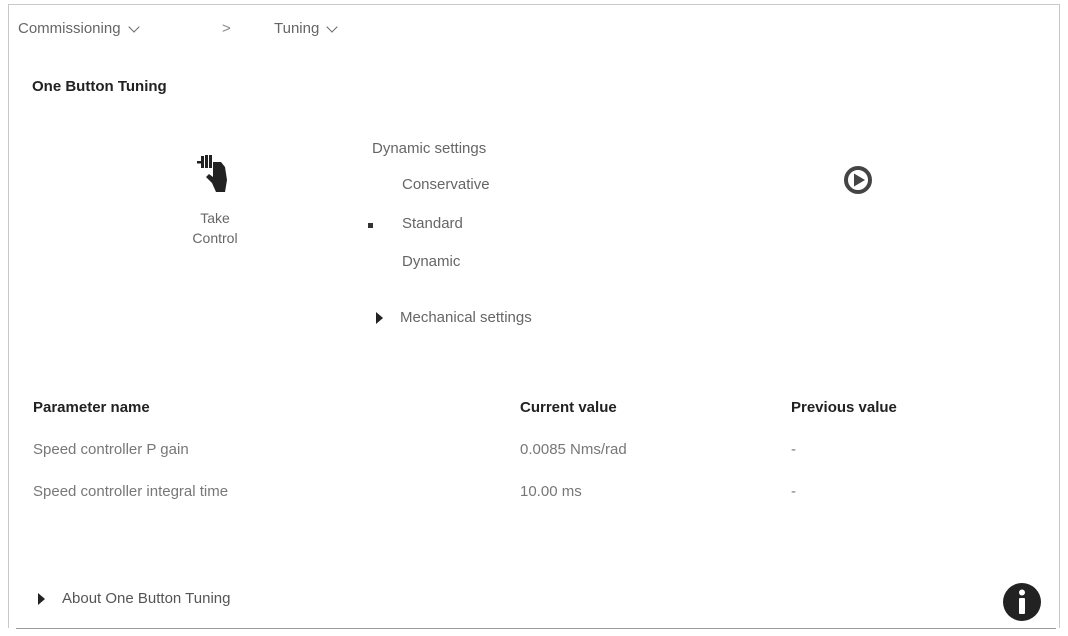 This screenshot has width=1068, height=636. I want to click on about-toggle: About One Button Tuning, so click(146, 598).